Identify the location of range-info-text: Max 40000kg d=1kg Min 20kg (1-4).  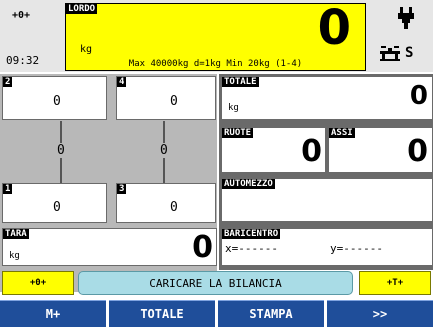
(215, 64).